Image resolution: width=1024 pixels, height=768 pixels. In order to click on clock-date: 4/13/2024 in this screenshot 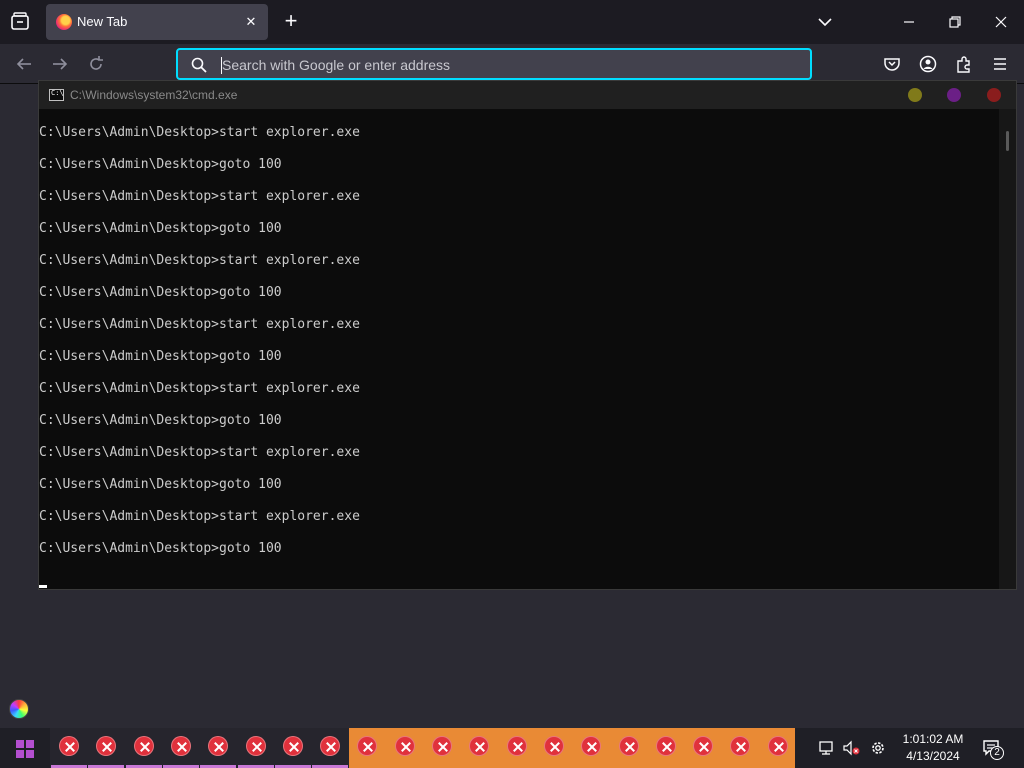, I will do `click(933, 756)`.